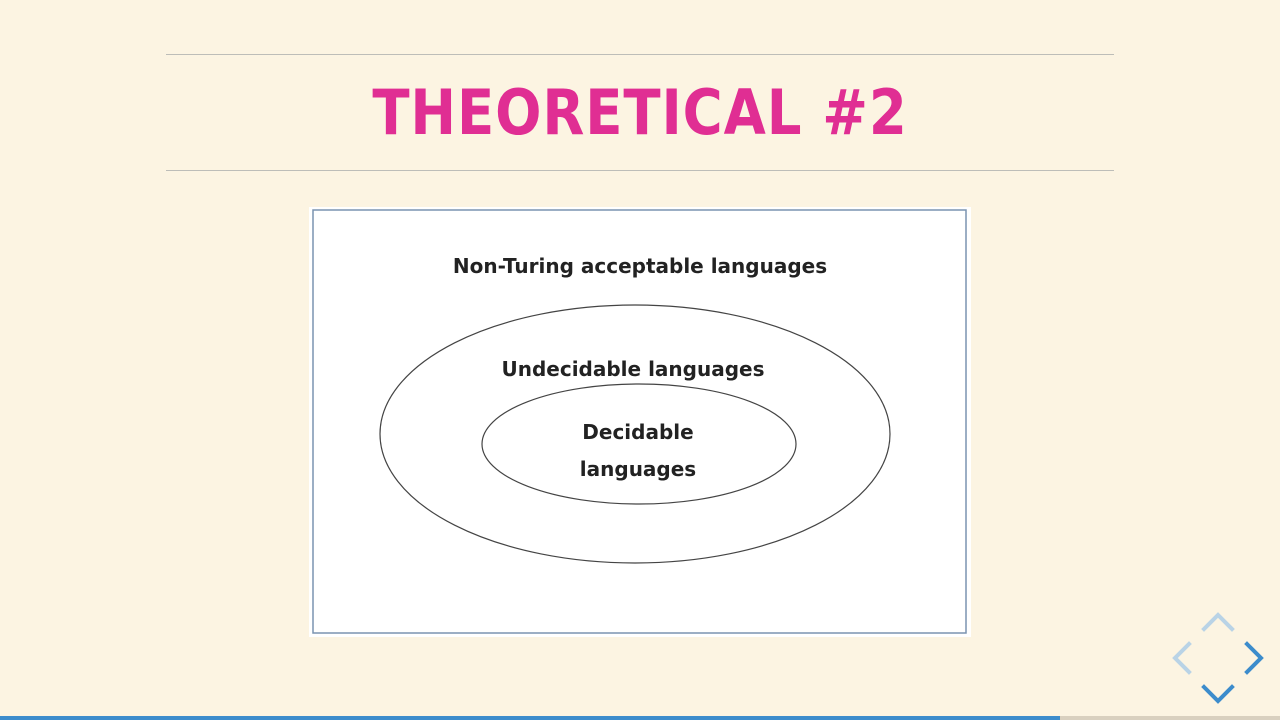 The image size is (1280, 720). Describe the element at coordinates (640, 266) in the screenshot. I see `non-turing-label: Non-Turing acceptable languages` at that location.